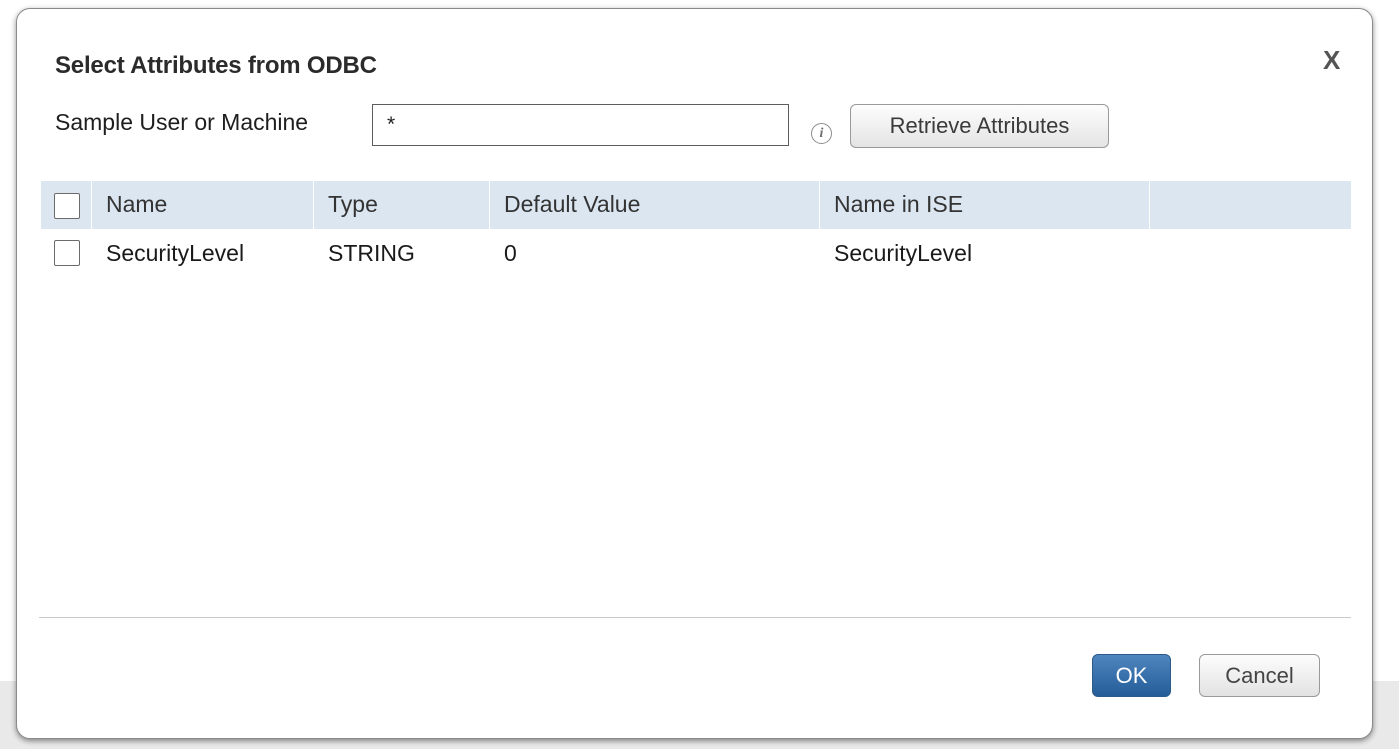 This screenshot has height=749, width=1399. What do you see at coordinates (696, 254) in the screenshot?
I see `table-row: SecurityLevel STRING 0 SecurityLevel` at bounding box center [696, 254].